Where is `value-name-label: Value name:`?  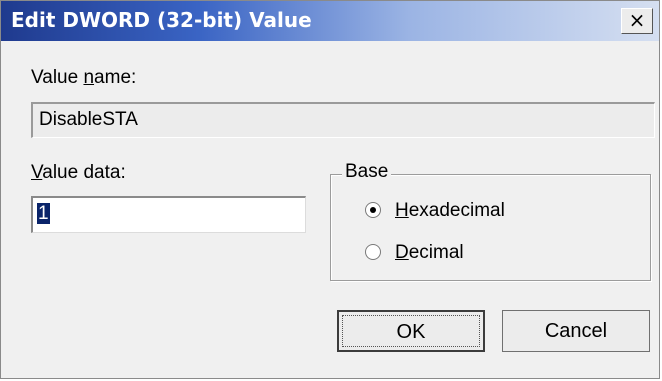
value-name-label: Value name: is located at coordinates (83, 78).